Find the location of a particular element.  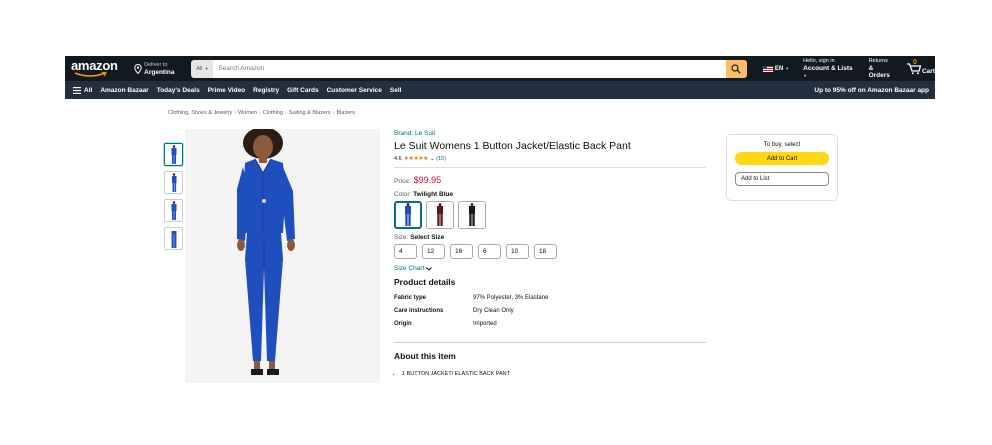

product-detail-row: Care instructions Dry Clean Only is located at coordinates (550, 314).